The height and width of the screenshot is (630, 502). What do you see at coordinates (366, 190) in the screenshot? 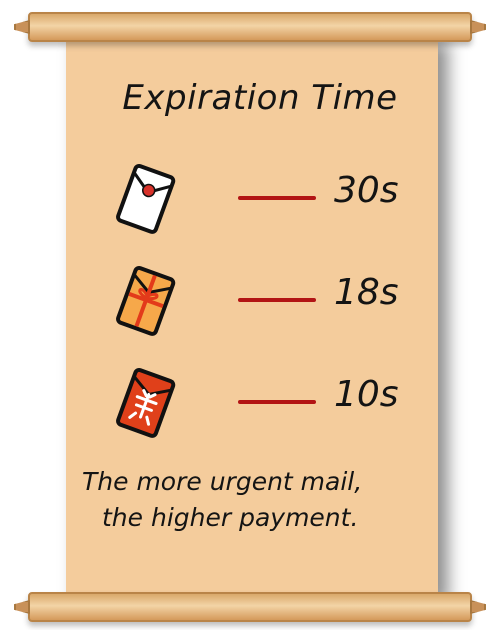
I see `expiration-time: 30s` at bounding box center [366, 190].